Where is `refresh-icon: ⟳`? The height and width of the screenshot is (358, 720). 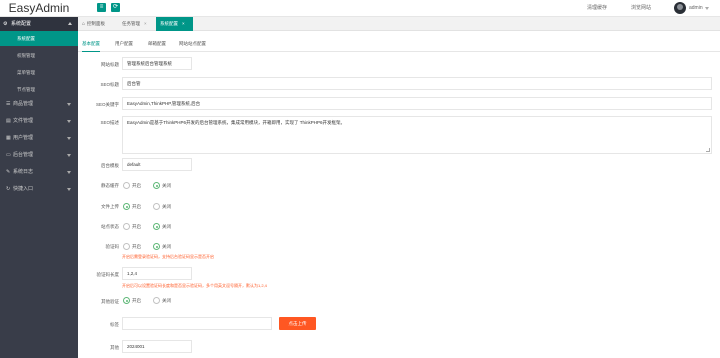
refresh-icon: ⟳ is located at coordinates (115, 7).